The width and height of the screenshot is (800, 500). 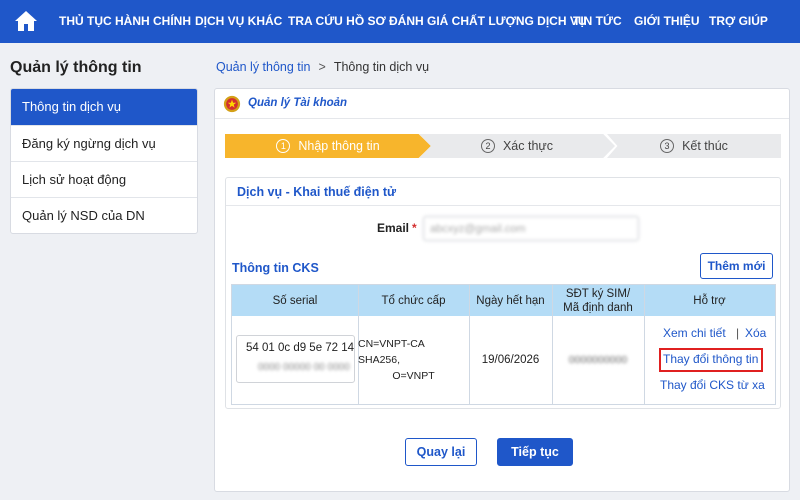 I want to click on nav-item-help: TRỢ GIÚP, so click(x=738, y=21).